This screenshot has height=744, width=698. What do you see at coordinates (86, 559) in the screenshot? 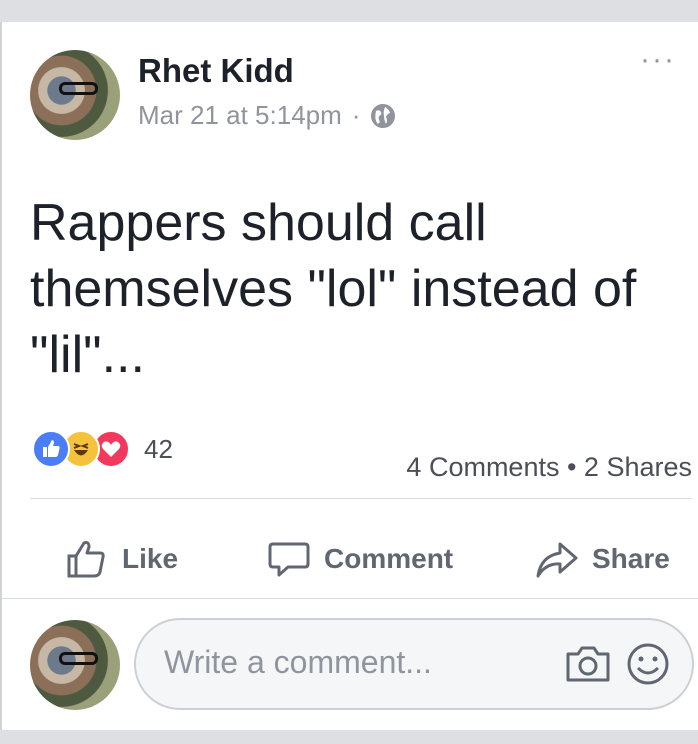
I see `thumbs-up-icon` at bounding box center [86, 559].